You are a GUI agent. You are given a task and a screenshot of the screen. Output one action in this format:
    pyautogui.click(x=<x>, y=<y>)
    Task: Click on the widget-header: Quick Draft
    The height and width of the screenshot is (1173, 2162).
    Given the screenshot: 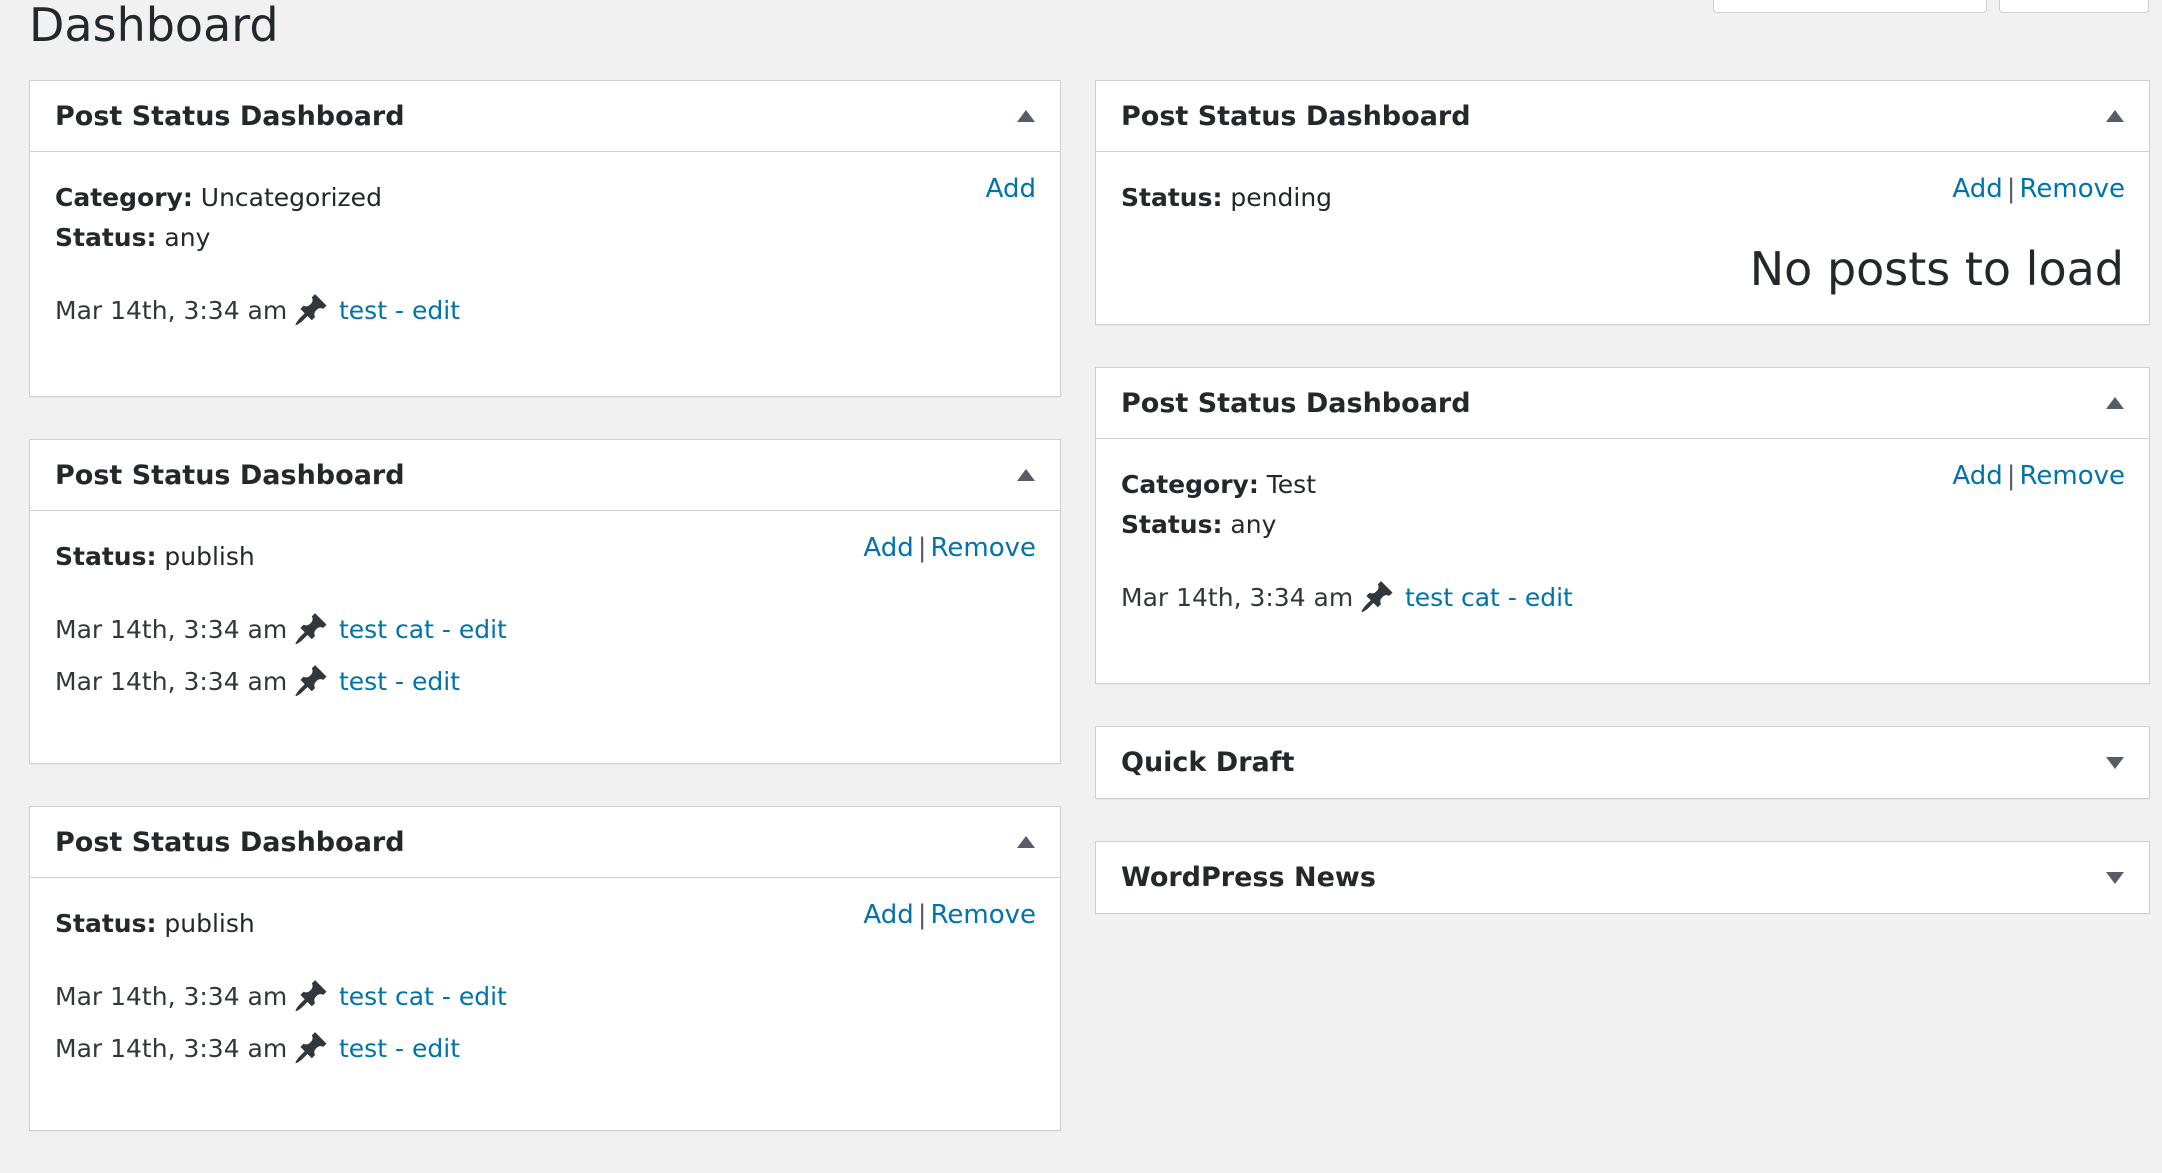 What is the action you would take?
    pyautogui.click(x=1622, y=762)
    